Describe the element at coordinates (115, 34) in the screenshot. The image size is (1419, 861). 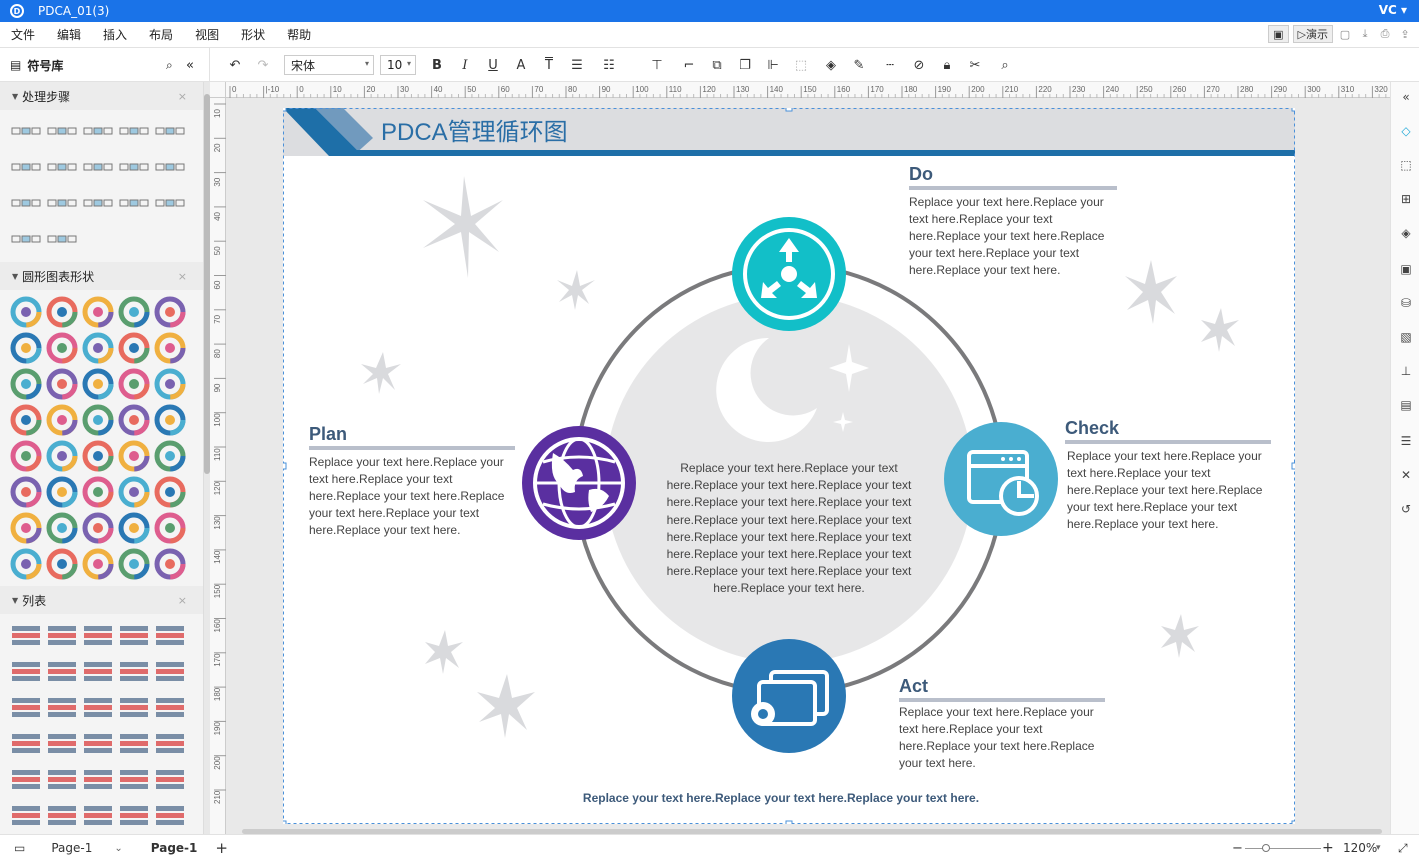
I see `menu-insert: 插入` at that location.